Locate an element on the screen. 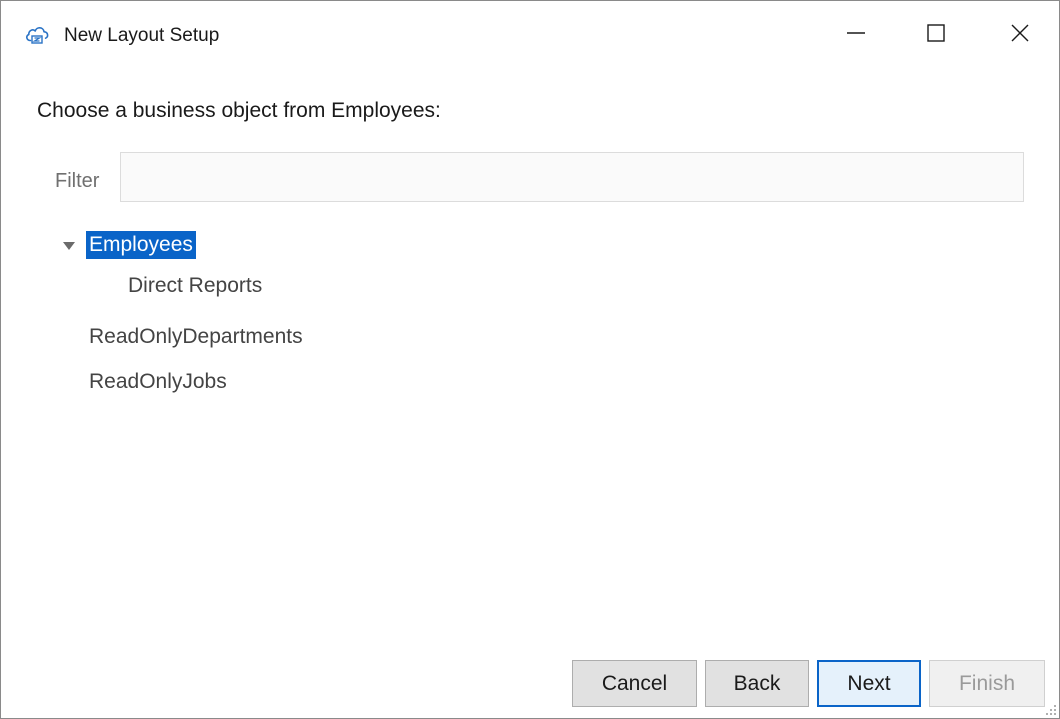 The image size is (1060, 719). close-icon is located at coordinates (1020, 35).